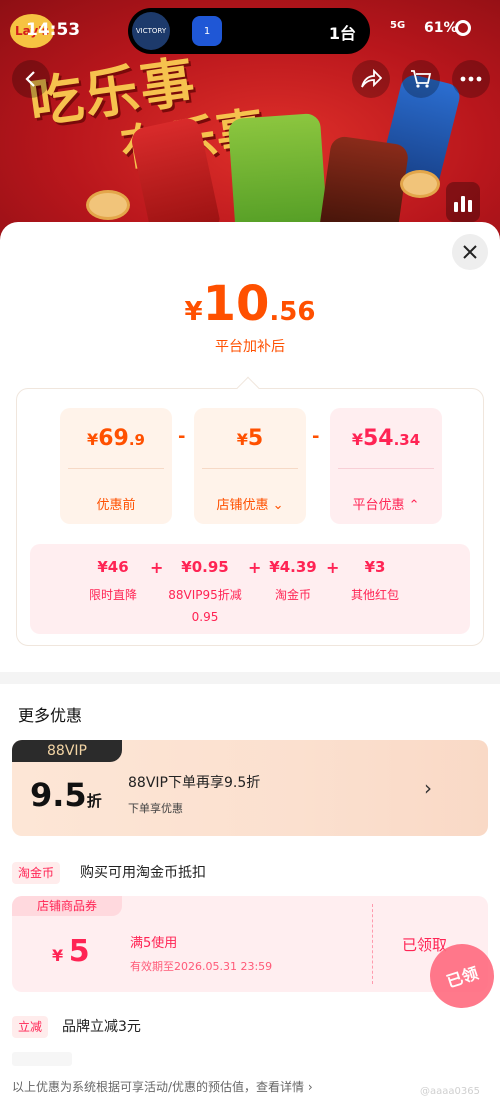  What do you see at coordinates (357, 439) in the screenshot?
I see `platform-discount-currency: ¥` at bounding box center [357, 439].